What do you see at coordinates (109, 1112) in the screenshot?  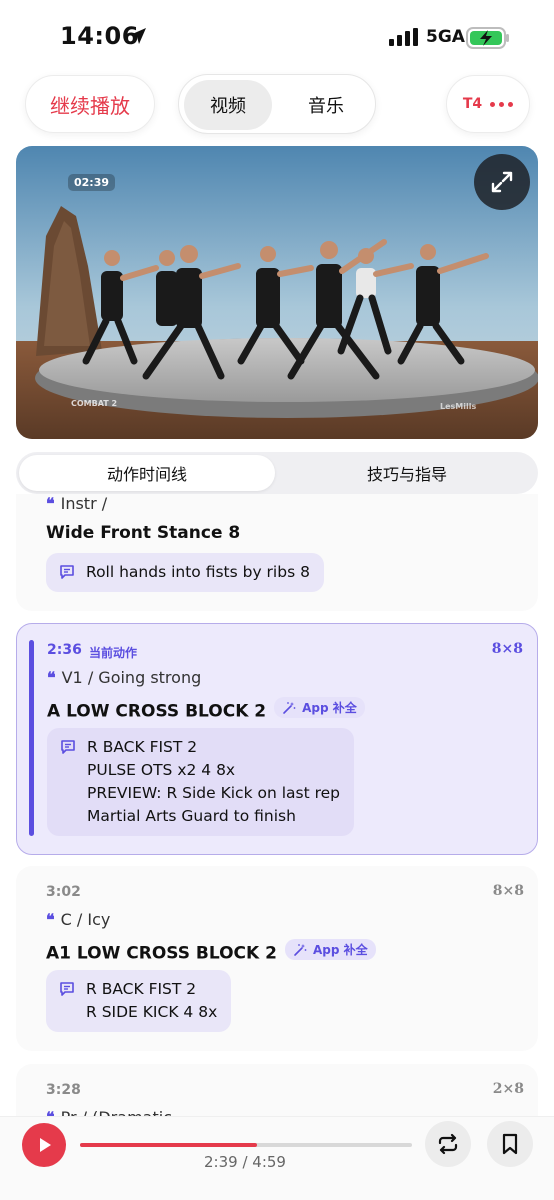 I see `cue-quote: ❝Pr / (Dramatic` at bounding box center [109, 1112].